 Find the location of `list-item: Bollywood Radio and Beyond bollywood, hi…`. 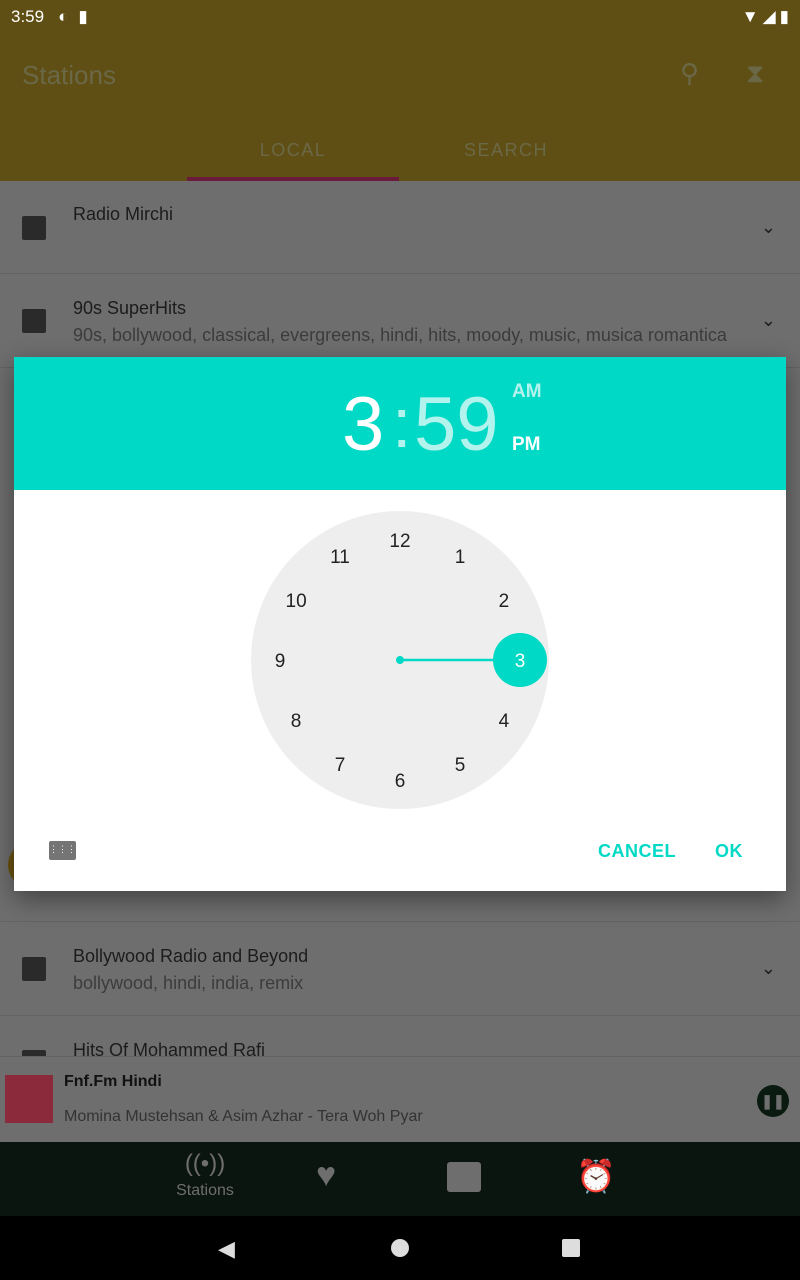

list-item: Bollywood Radio and Beyond bollywood, hi… is located at coordinates (400, 968).